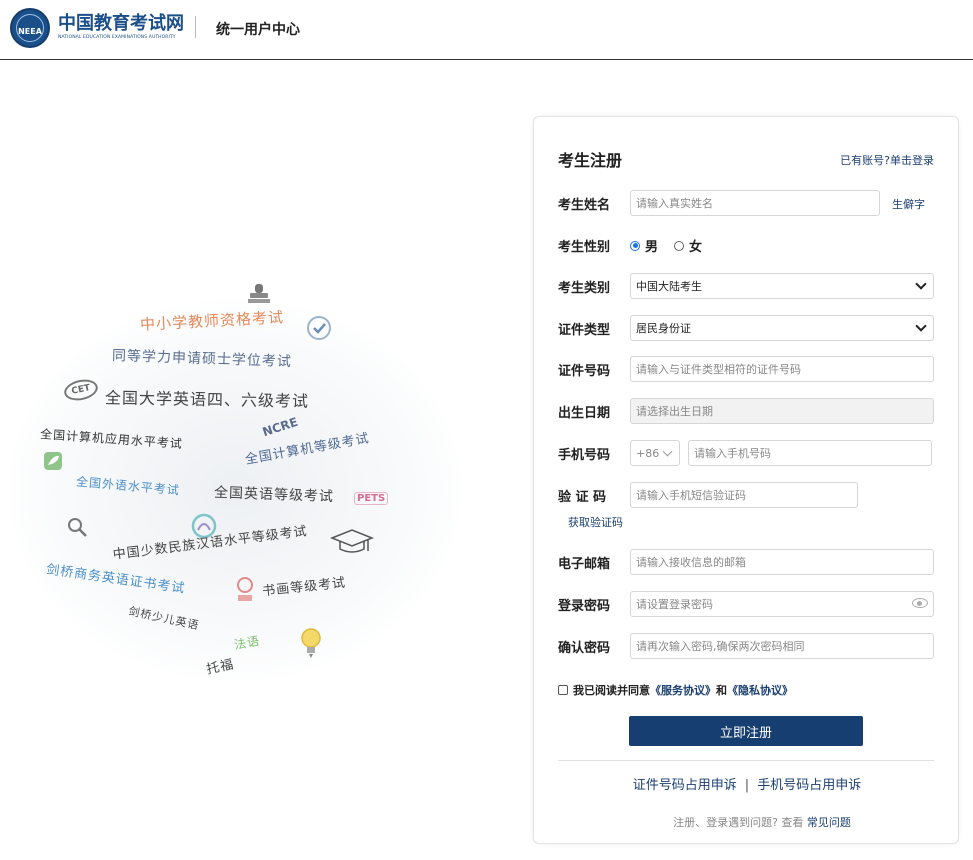 The height and width of the screenshot is (860, 973). What do you see at coordinates (311, 643) in the screenshot?
I see `lightbulb-icon` at bounding box center [311, 643].